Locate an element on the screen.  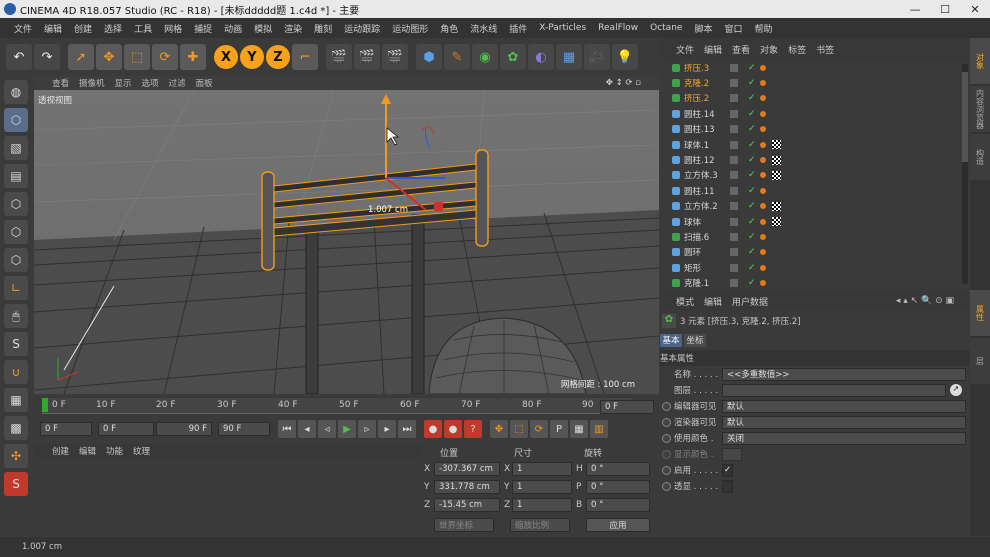
menu-pipeline: 流水线 is located at coordinates (483, 28).